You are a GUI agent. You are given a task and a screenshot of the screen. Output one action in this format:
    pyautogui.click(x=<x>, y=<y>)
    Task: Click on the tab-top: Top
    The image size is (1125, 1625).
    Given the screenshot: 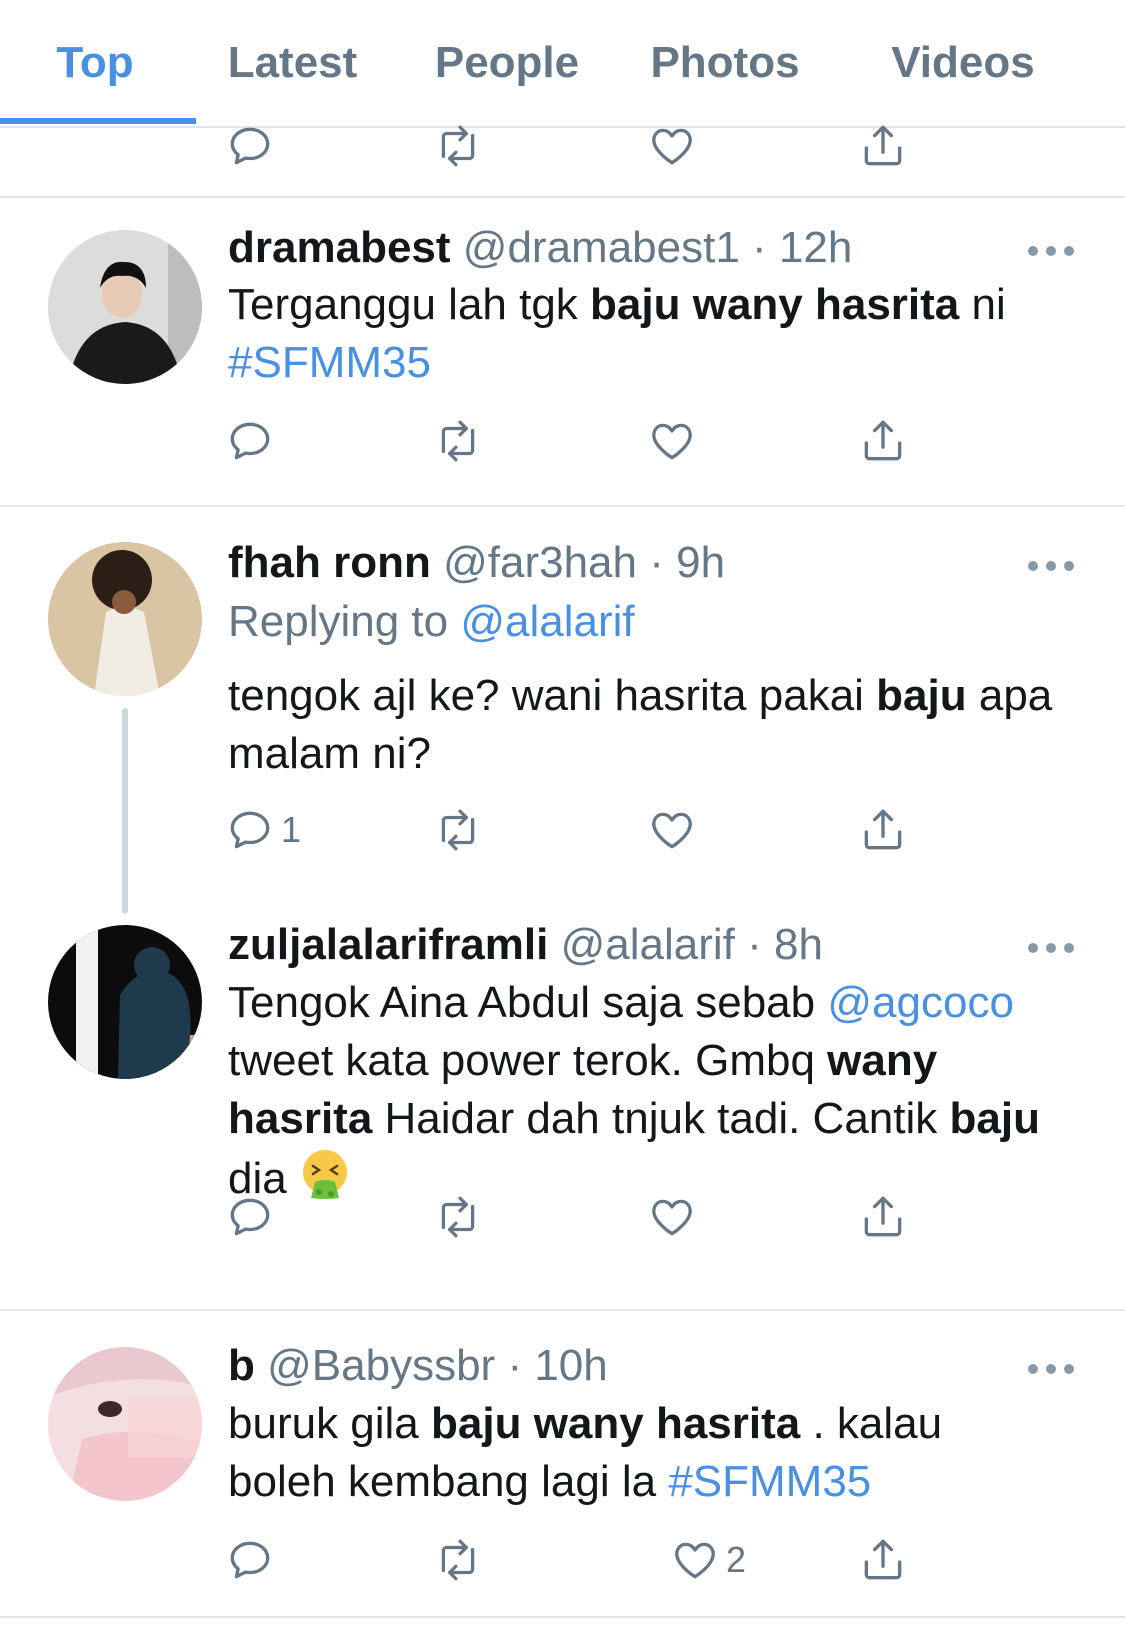 What is the action you would take?
    pyautogui.click(x=95, y=63)
    